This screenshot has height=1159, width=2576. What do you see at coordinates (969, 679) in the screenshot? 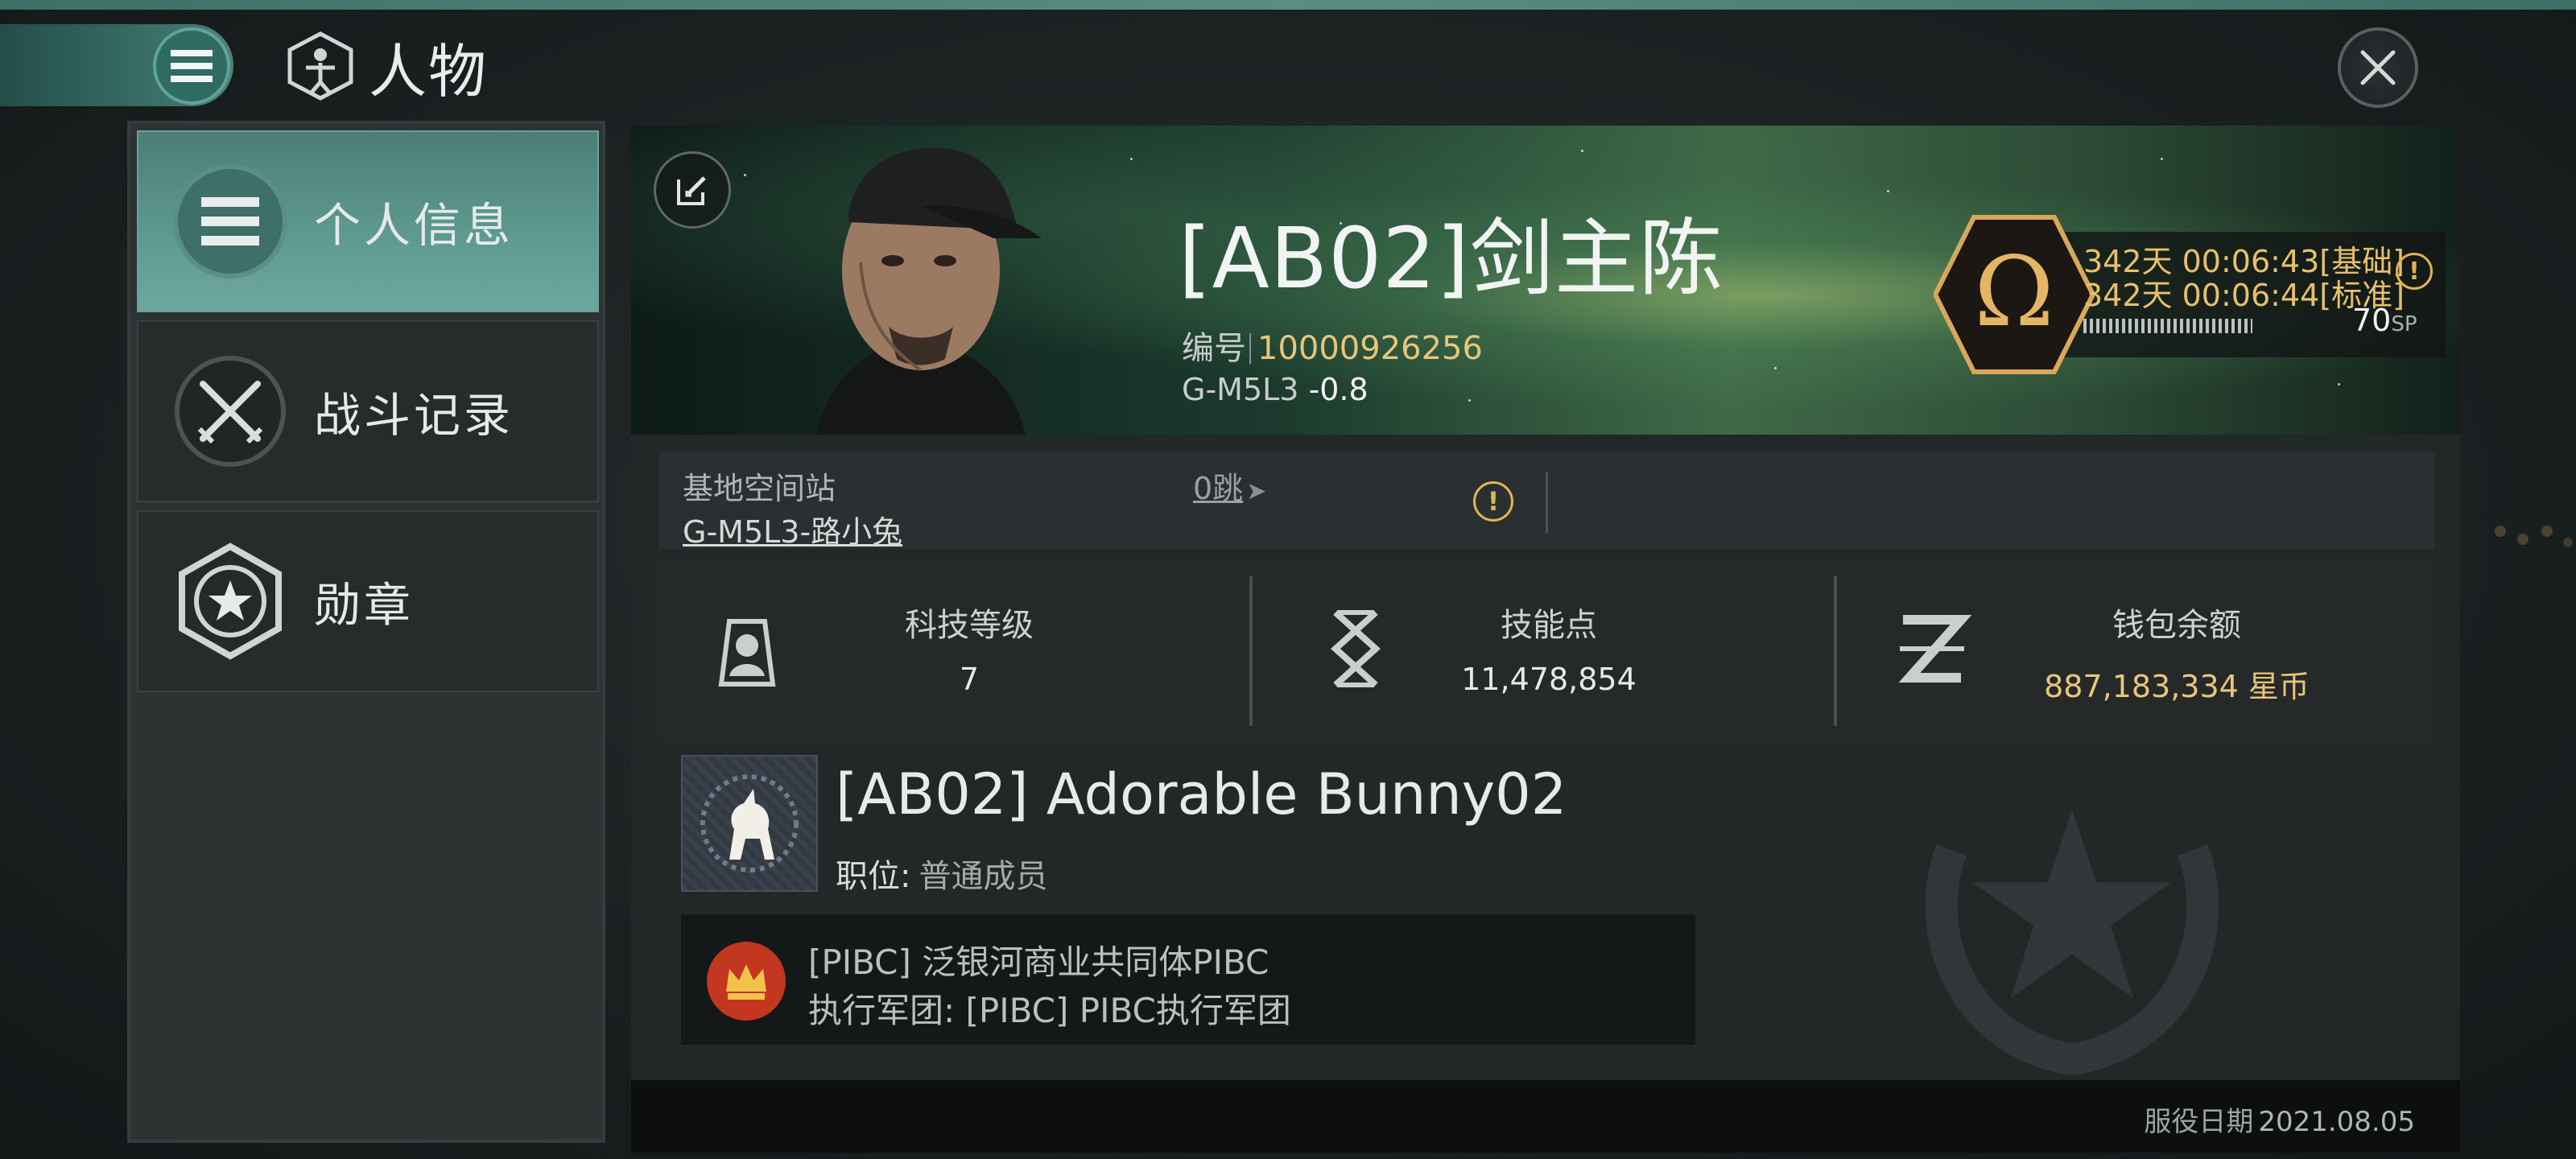
I see `stat-value: 7` at bounding box center [969, 679].